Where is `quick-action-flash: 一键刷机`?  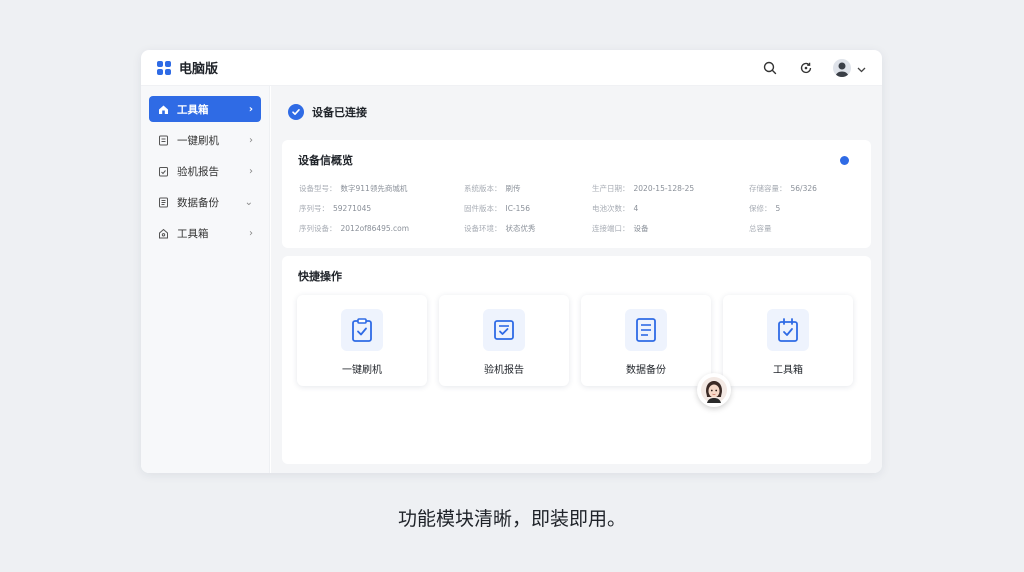
quick-action-flash: 一键刷机 is located at coordinates (362, 340).